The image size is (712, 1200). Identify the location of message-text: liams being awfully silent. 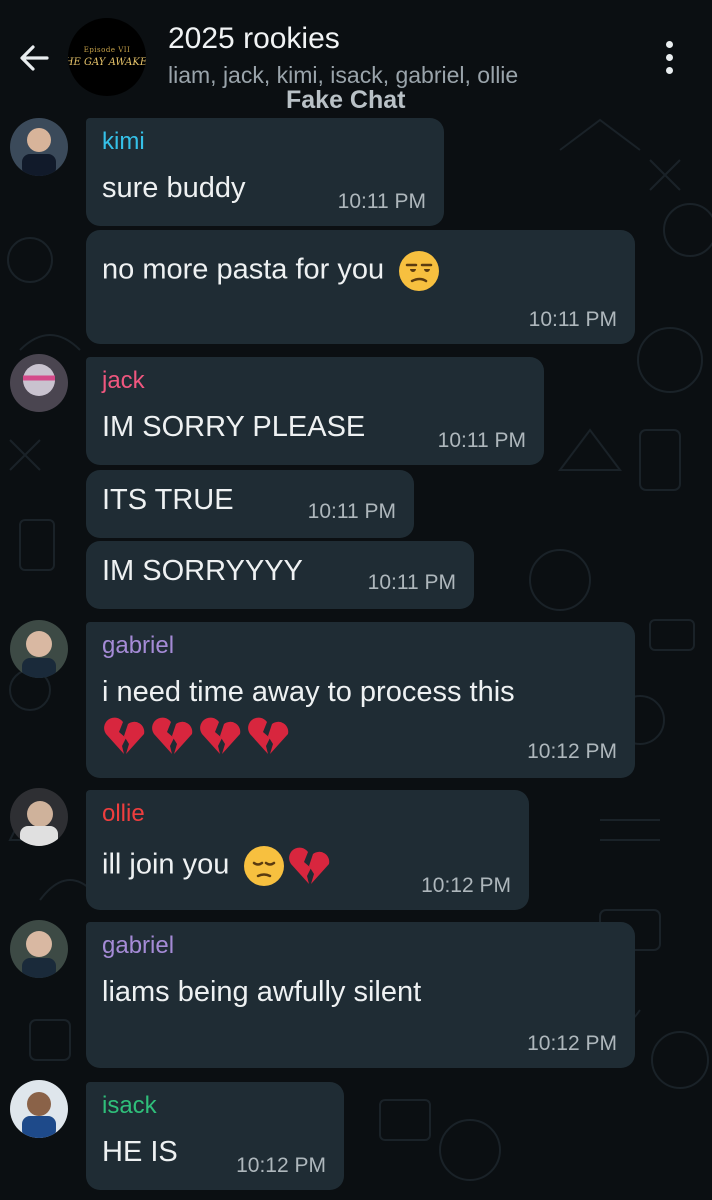
(262, 992).